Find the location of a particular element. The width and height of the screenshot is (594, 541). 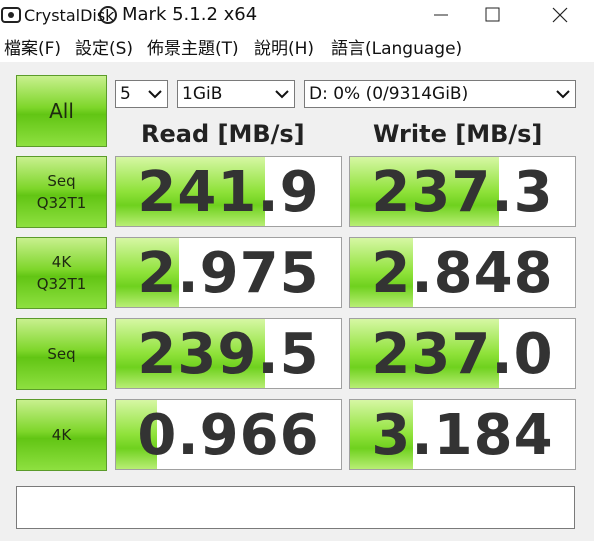

all-button: All is located at coordinates (61, 111).